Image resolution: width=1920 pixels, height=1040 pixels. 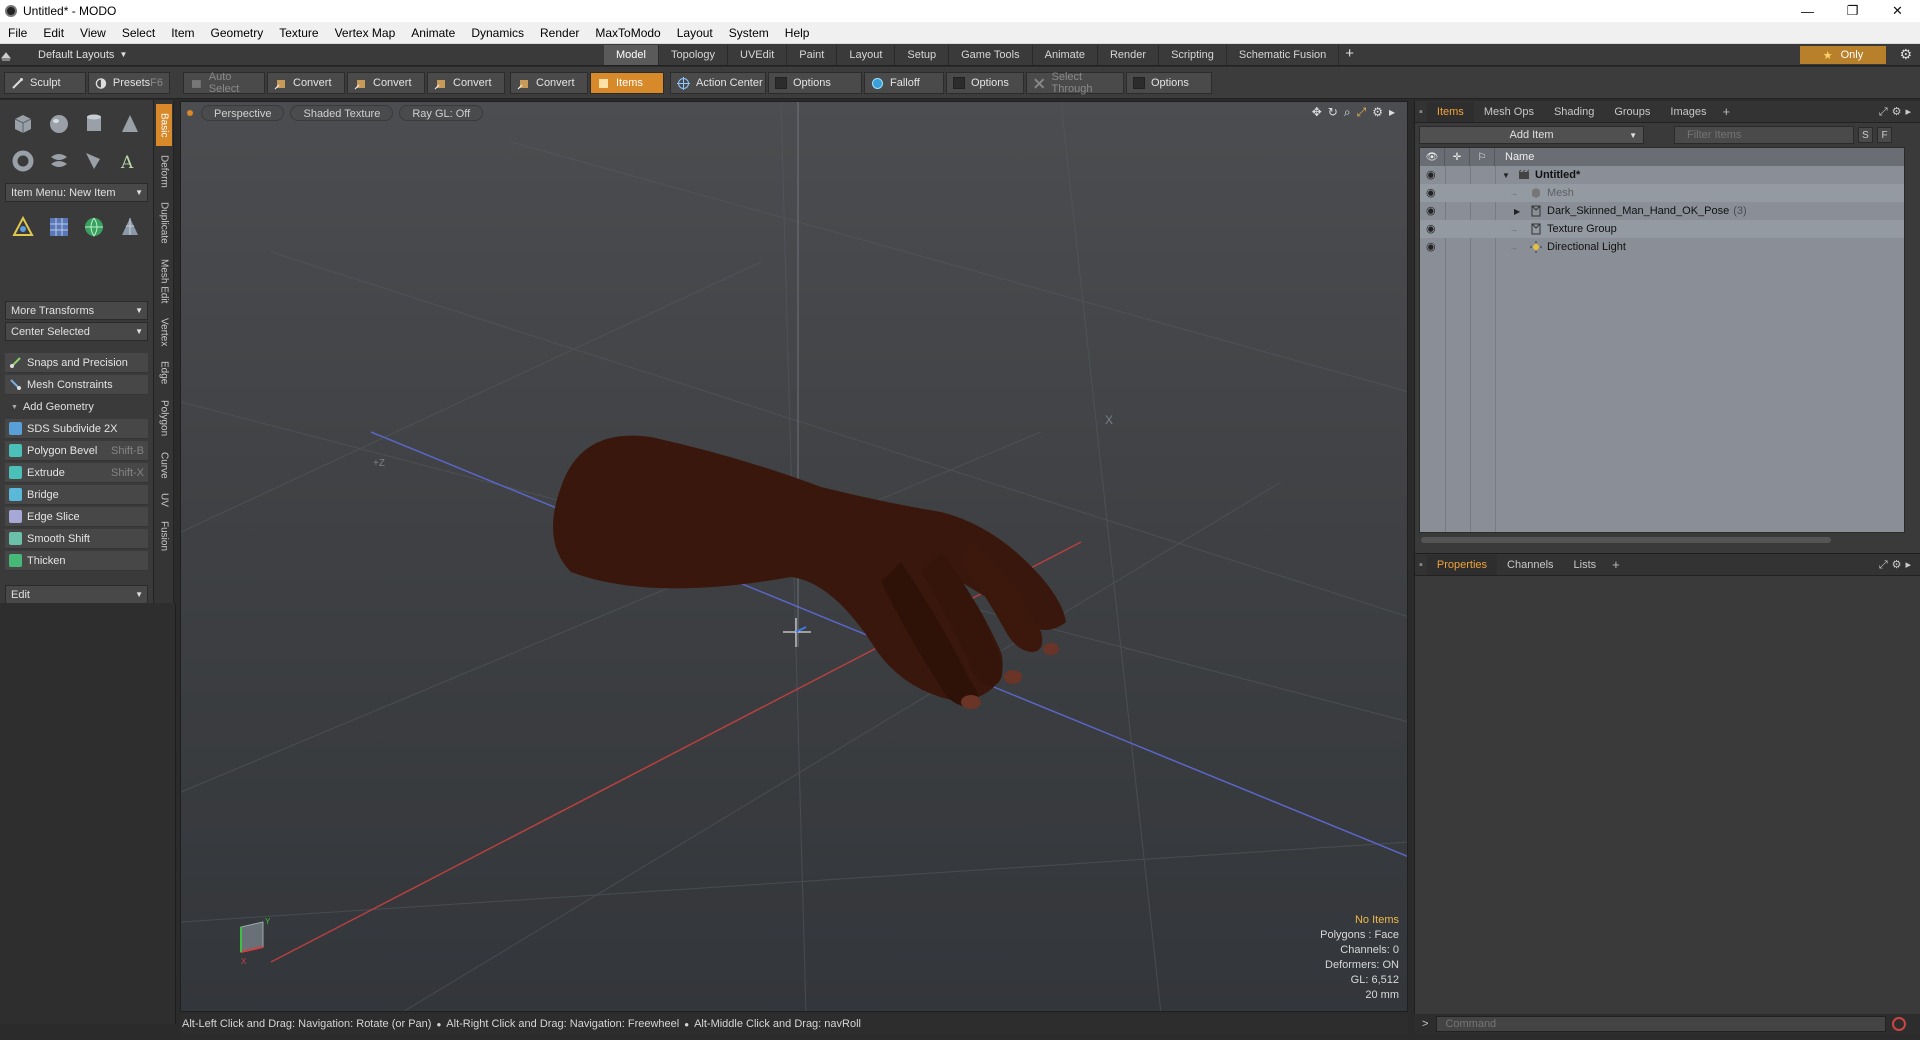 I want to click on f-filter-button: F, so click(x=1884, y=135).